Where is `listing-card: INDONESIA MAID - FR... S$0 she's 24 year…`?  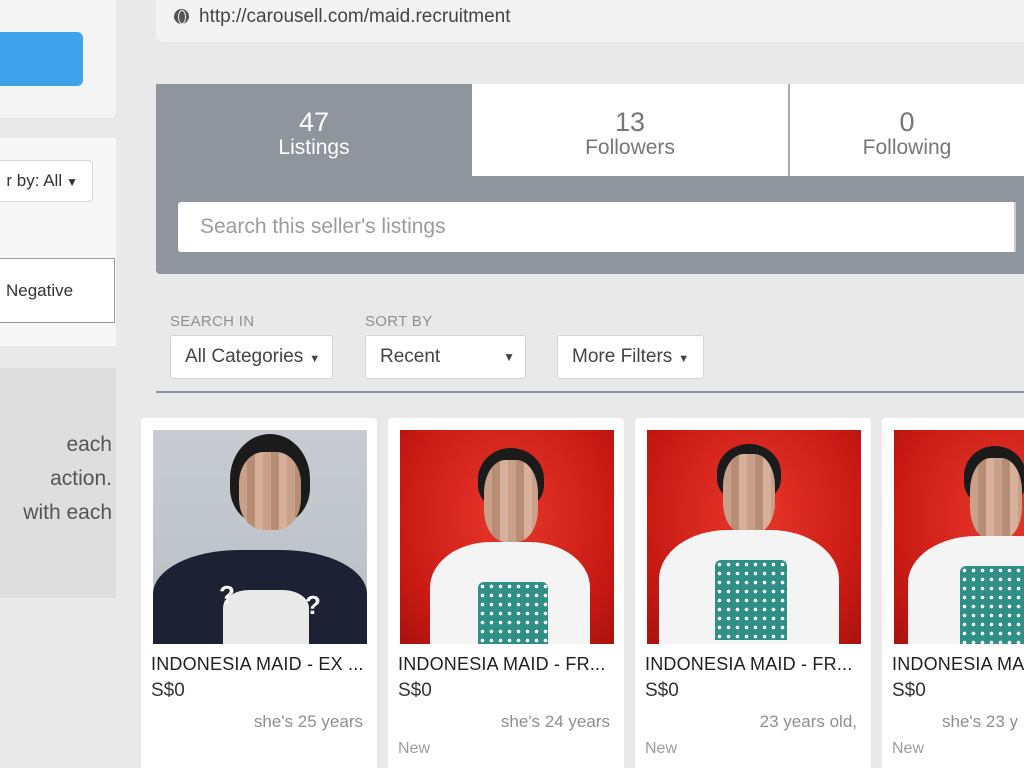 listing-card: INDONESIA MAID - FR... S$0 she's 24 year… is located at coordinates (506, 593).